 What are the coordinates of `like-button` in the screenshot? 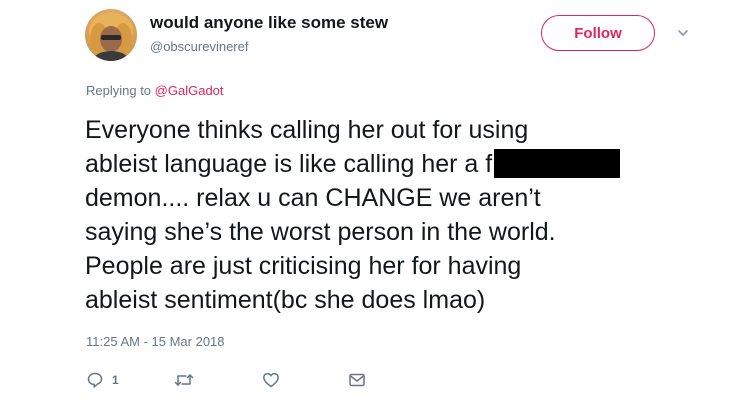 It's located at (271, 380).